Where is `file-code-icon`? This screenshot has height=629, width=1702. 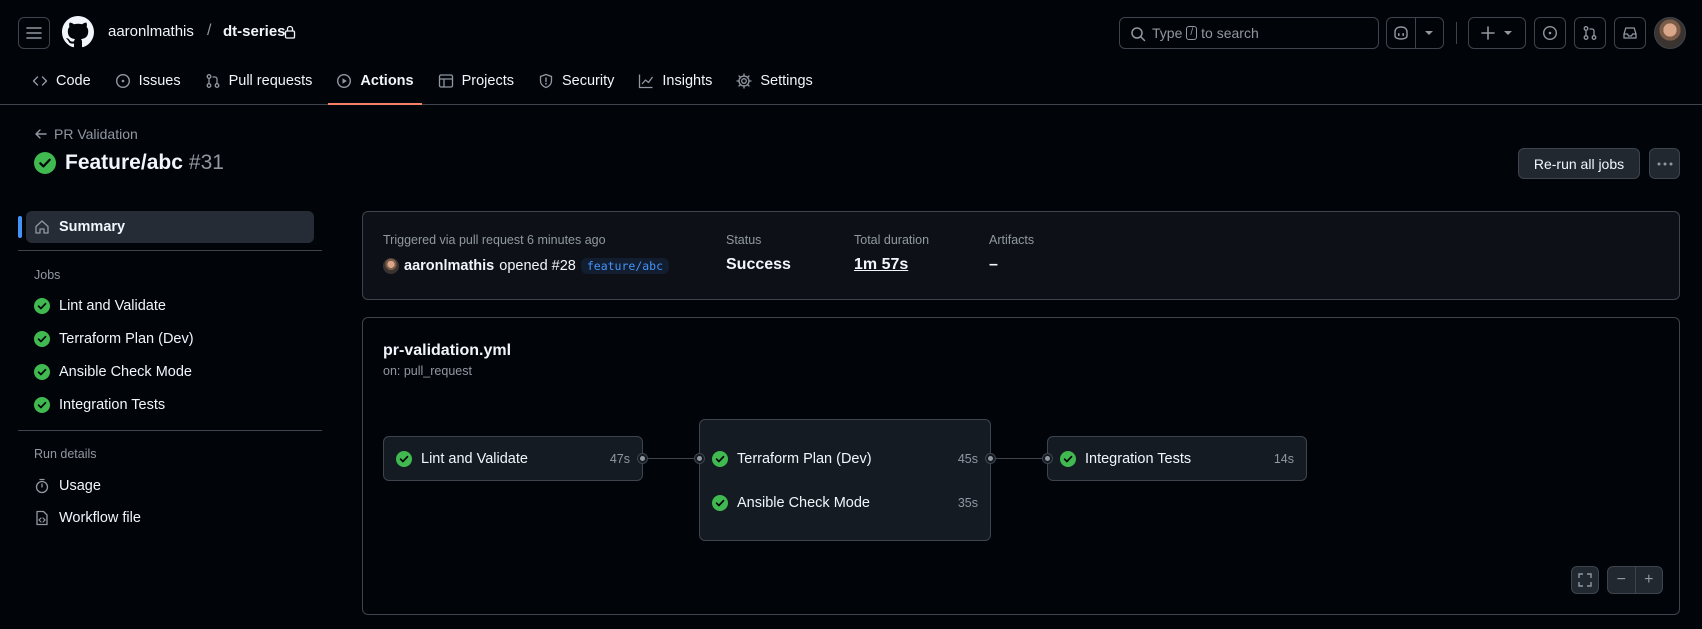
file-code-icon is located at coordinates (42, 518).